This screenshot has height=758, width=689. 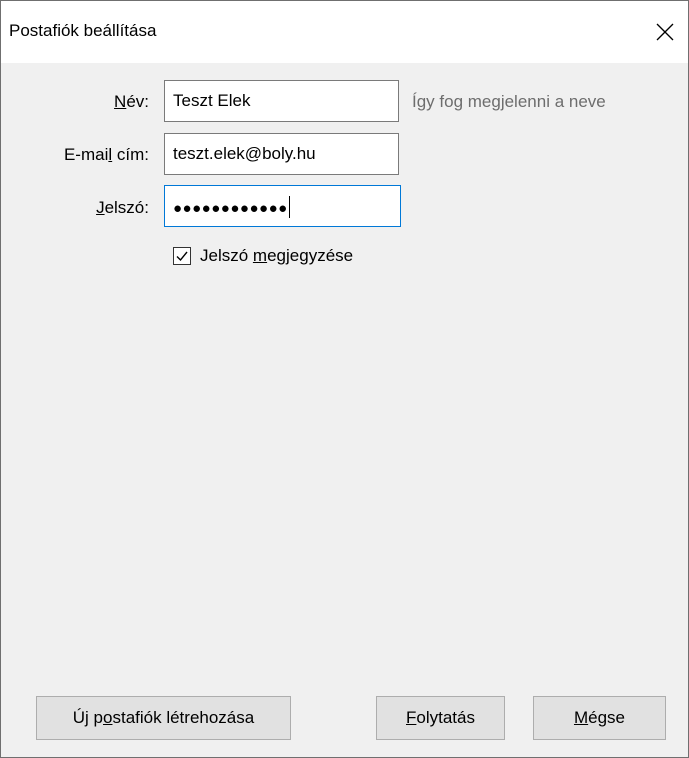 What do you see at coordinates (599, 718) in the screenshot?
I see `cancel-button: Mégse` at bounding box center [599, 718].